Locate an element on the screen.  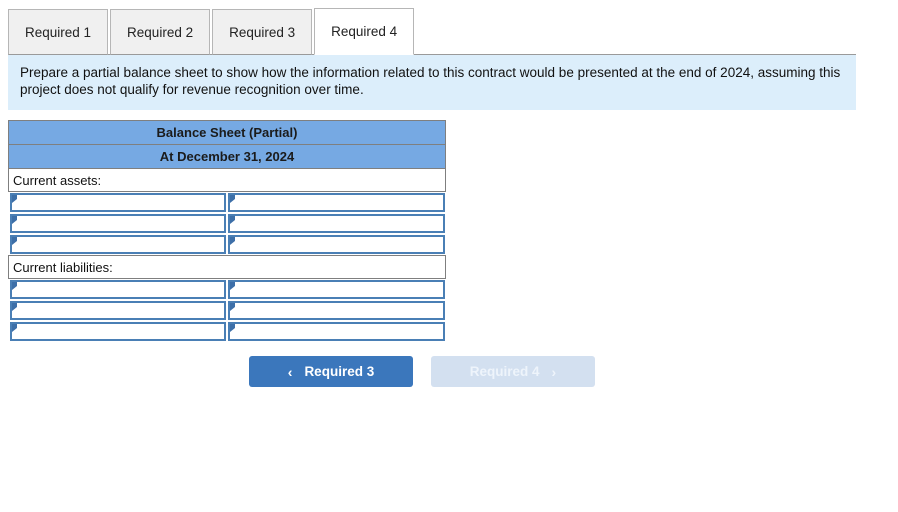
next-required-button: Required 4 › is located at coordinates (513, 371).